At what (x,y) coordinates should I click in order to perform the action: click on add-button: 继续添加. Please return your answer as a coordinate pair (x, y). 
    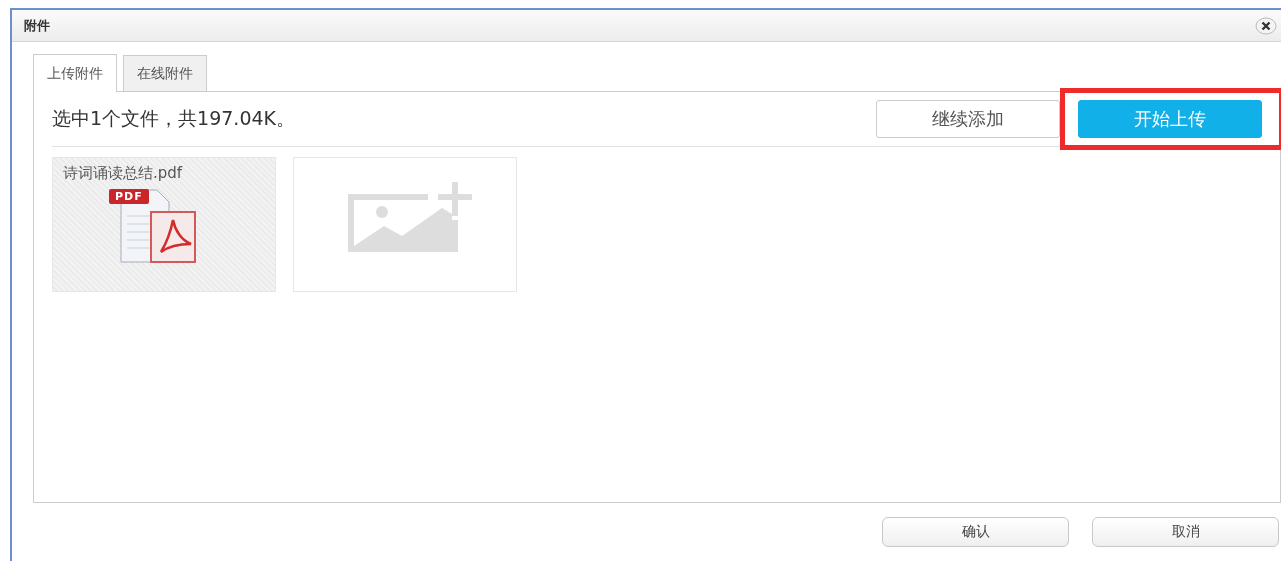
    Looking at the image, I should click on (968, 119).